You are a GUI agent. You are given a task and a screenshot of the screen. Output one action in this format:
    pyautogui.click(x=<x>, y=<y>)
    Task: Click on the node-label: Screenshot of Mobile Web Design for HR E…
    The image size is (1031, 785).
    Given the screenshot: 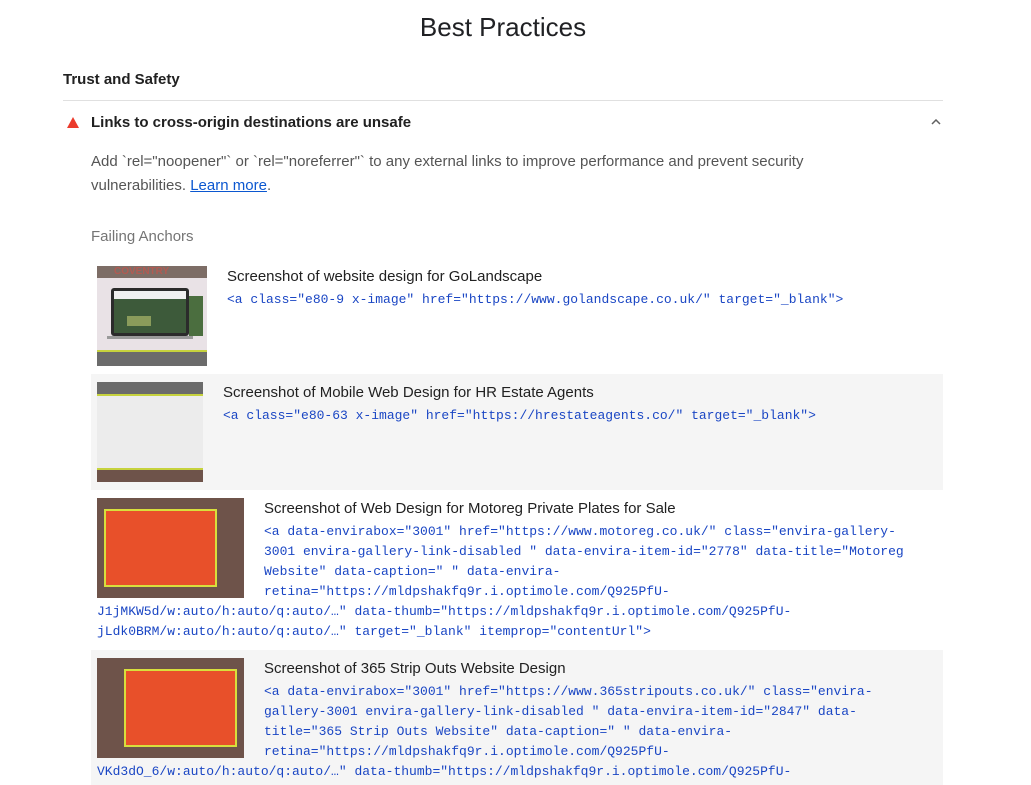 What is the action you would take?
    pyautogui.click(x=408, y=392)
    